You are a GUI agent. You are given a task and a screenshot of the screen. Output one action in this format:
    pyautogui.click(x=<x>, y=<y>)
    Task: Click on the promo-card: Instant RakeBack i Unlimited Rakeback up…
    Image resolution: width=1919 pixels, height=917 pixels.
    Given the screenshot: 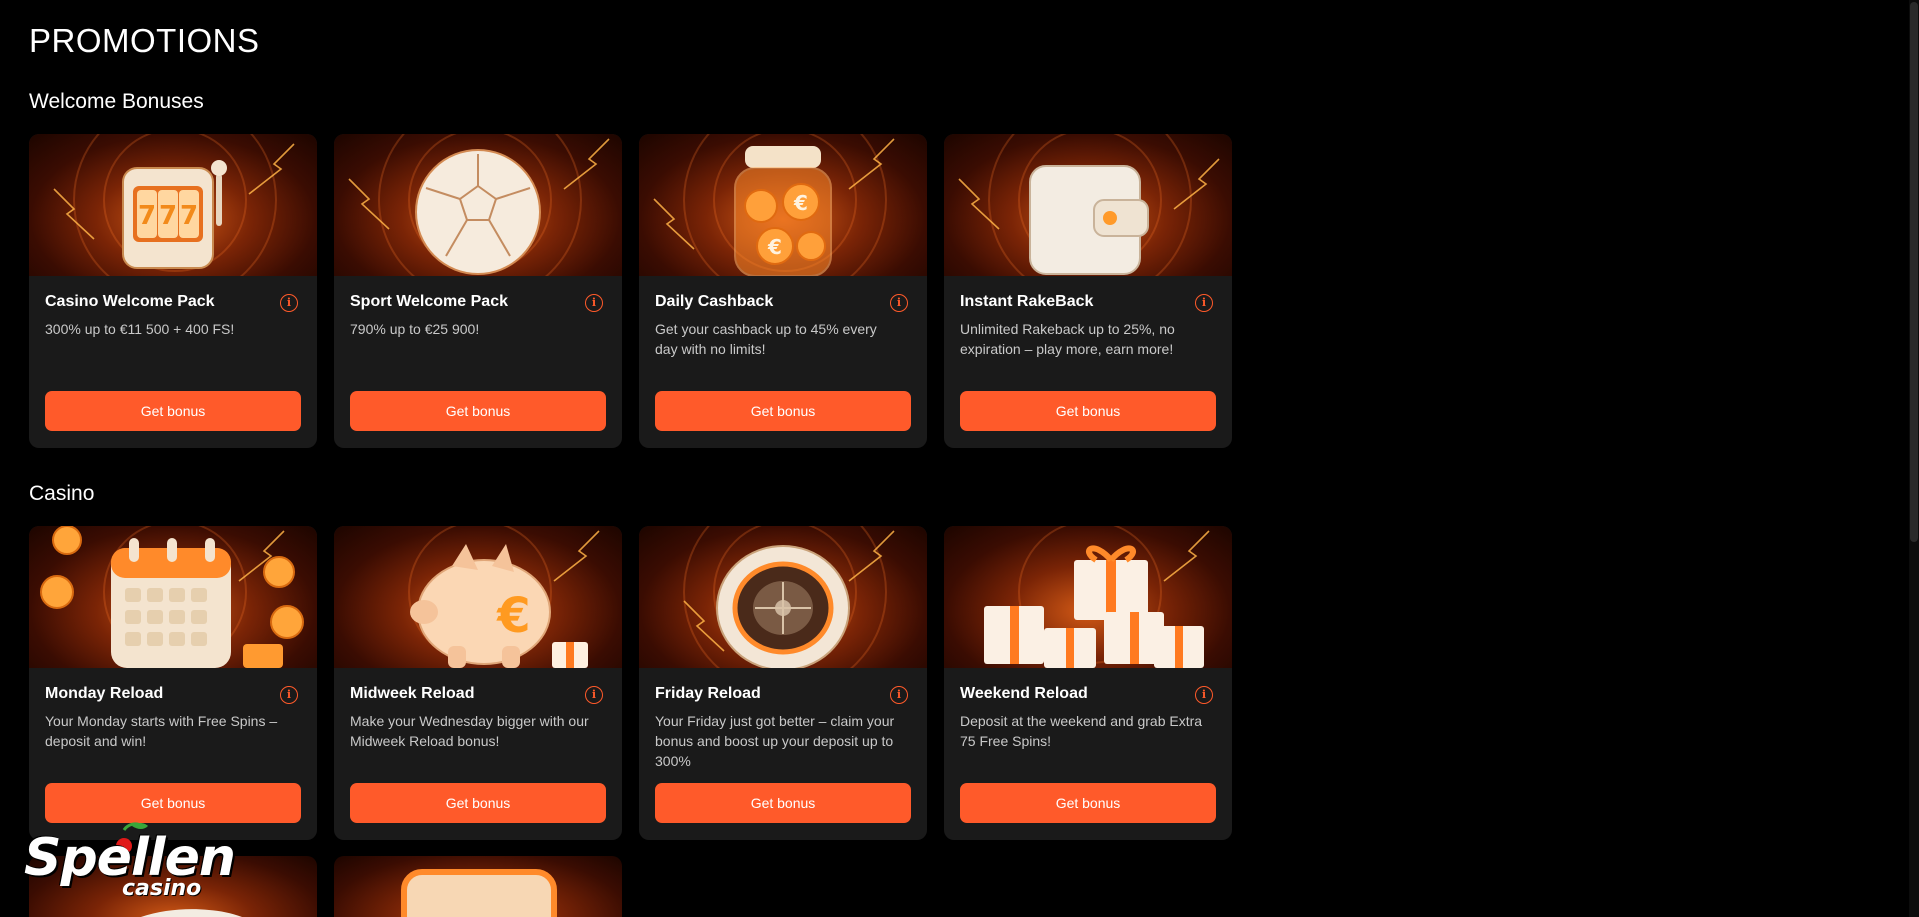 What is the action you would take?
    pyautogui.click(x=1088, y=291)
    